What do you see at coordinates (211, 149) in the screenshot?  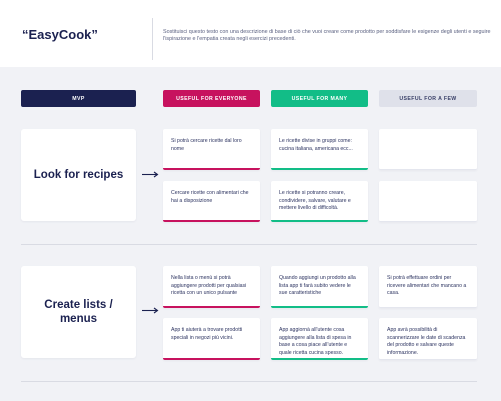 I see `idea-card: Si potrà cercare ricette dal loro nome` at bounding box center [211, 149].